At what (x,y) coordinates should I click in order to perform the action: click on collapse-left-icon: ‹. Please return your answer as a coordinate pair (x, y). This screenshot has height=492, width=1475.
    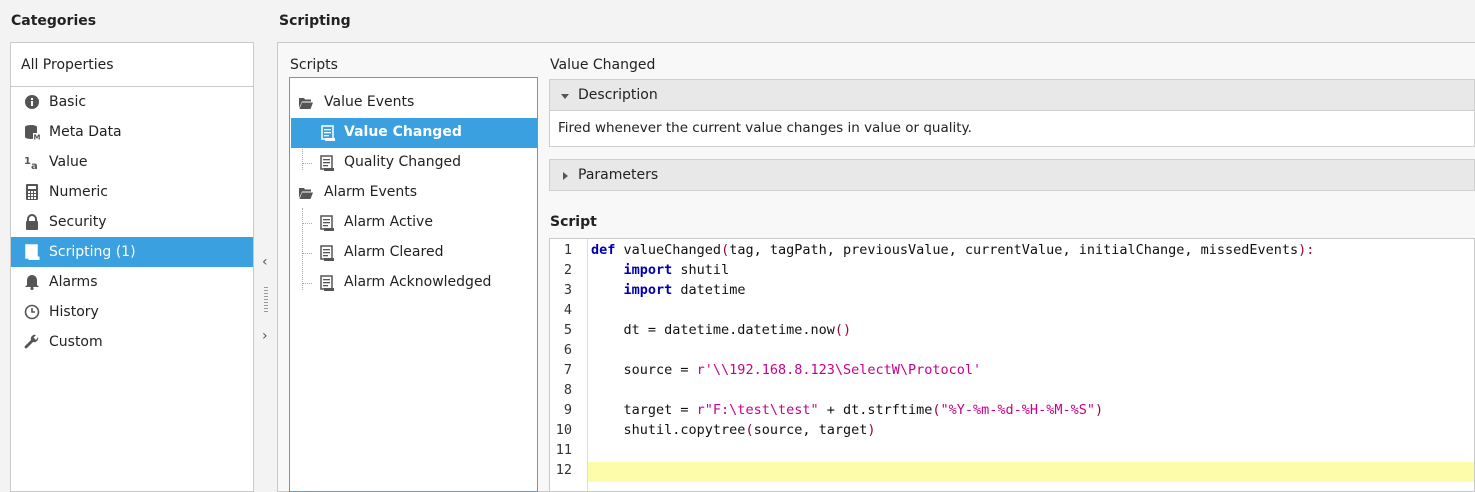
    Looking at the image, I should click on (265, 262).